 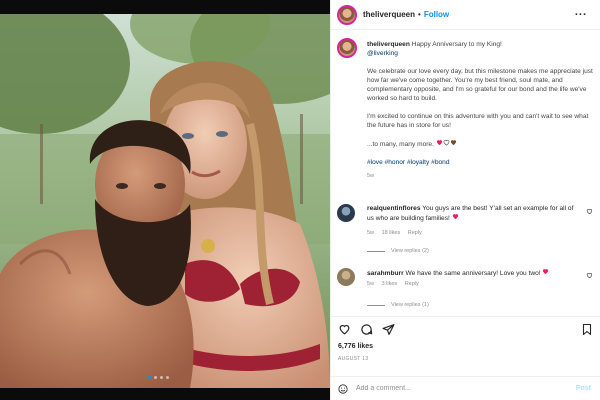 I want to click on bottom-strip, so click(x=165, y=394).